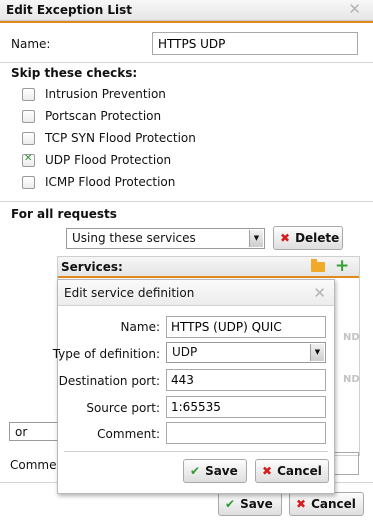 The image size is (373, 522). I want to click on check-label: TCP SYN Flood Protection, so click(120, 138).